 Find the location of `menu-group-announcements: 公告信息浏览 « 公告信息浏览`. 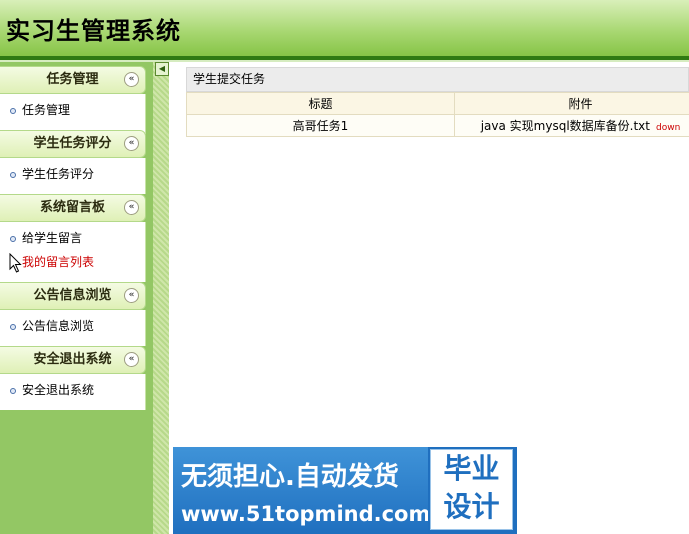

menu-group-announcements: 公告信息浏览 « 公告信息浏览 is located at coordinates (73, 314).